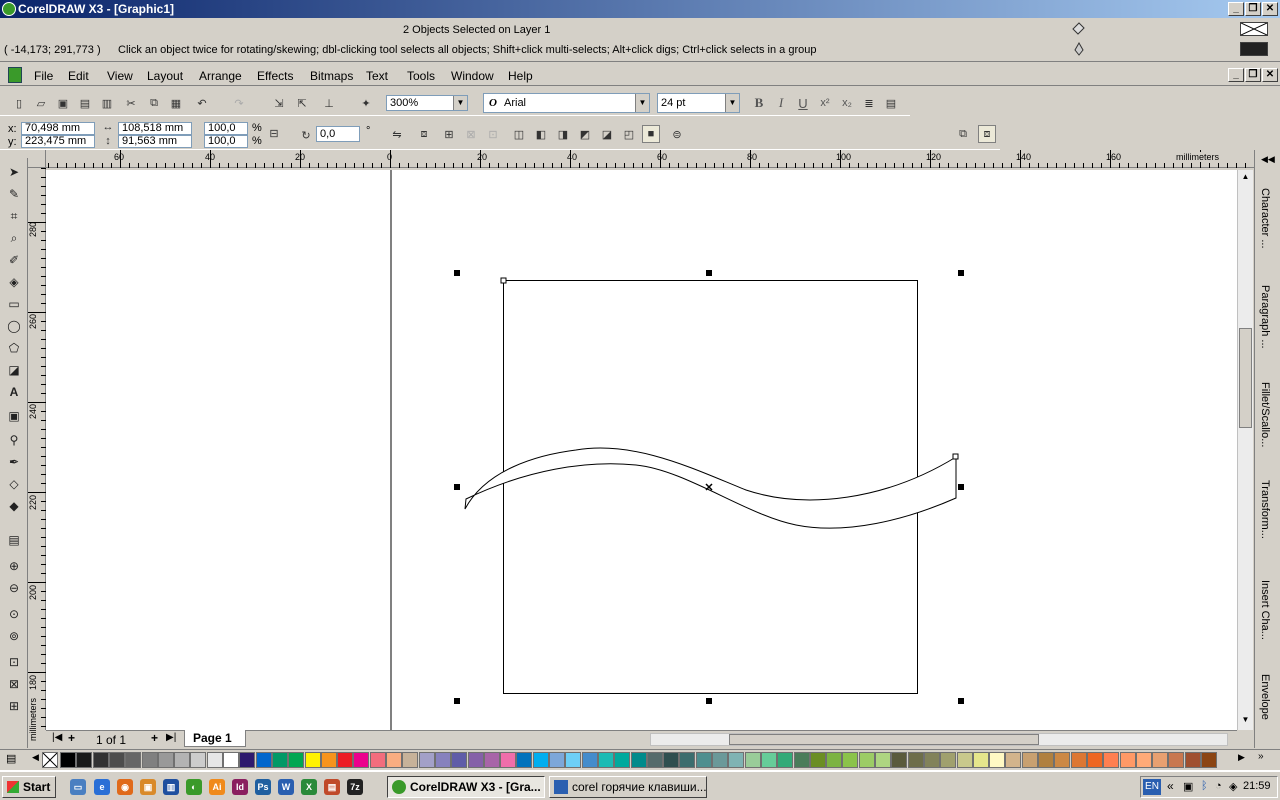  What do you see at coordinates (1254, 49) in the screenshot?
I see `outline-swatch` at bounding box center [1254, 49].